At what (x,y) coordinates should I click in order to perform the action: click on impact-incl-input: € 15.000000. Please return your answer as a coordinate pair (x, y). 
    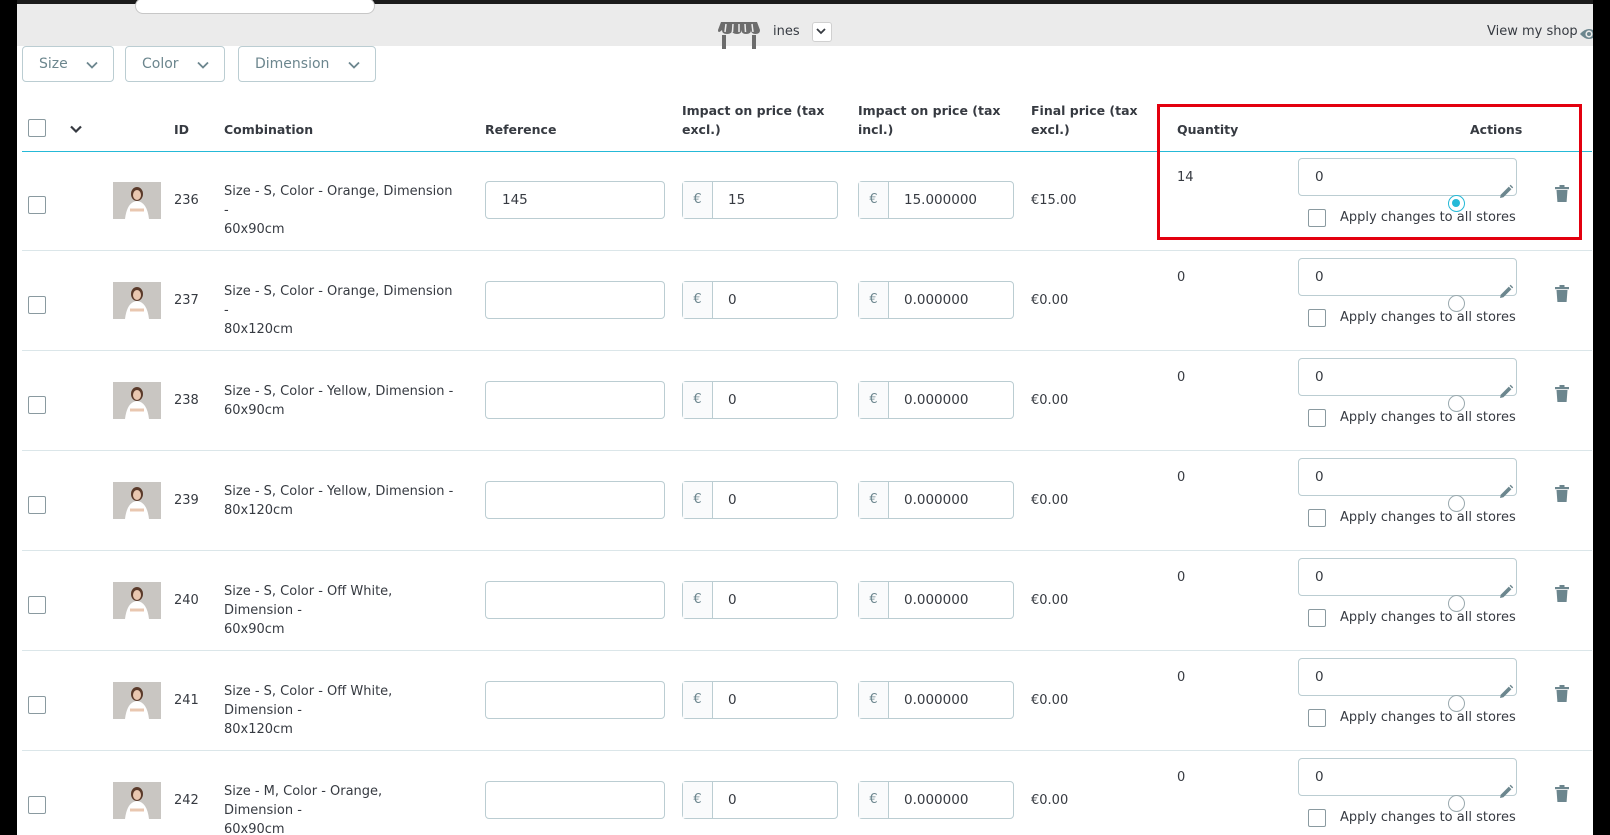
    Looking at the image, I should click on (936, 200).